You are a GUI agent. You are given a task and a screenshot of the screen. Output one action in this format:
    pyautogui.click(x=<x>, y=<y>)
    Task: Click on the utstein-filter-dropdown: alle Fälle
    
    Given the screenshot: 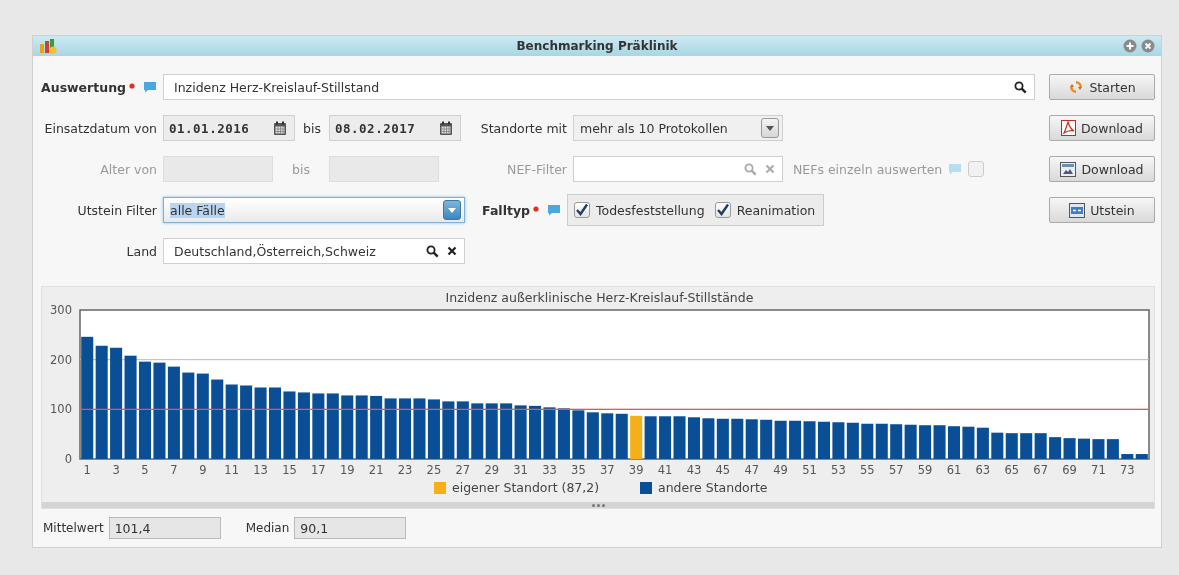 What is the action you would take?
    pyautogui.click(x=314, y=210)
    